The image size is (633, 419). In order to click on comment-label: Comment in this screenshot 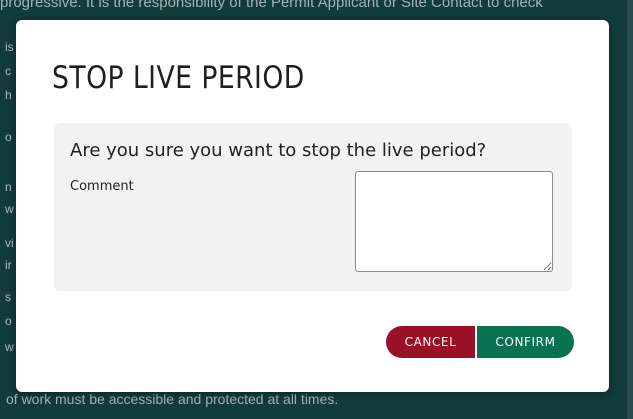, I will do `click(102, 186)`.